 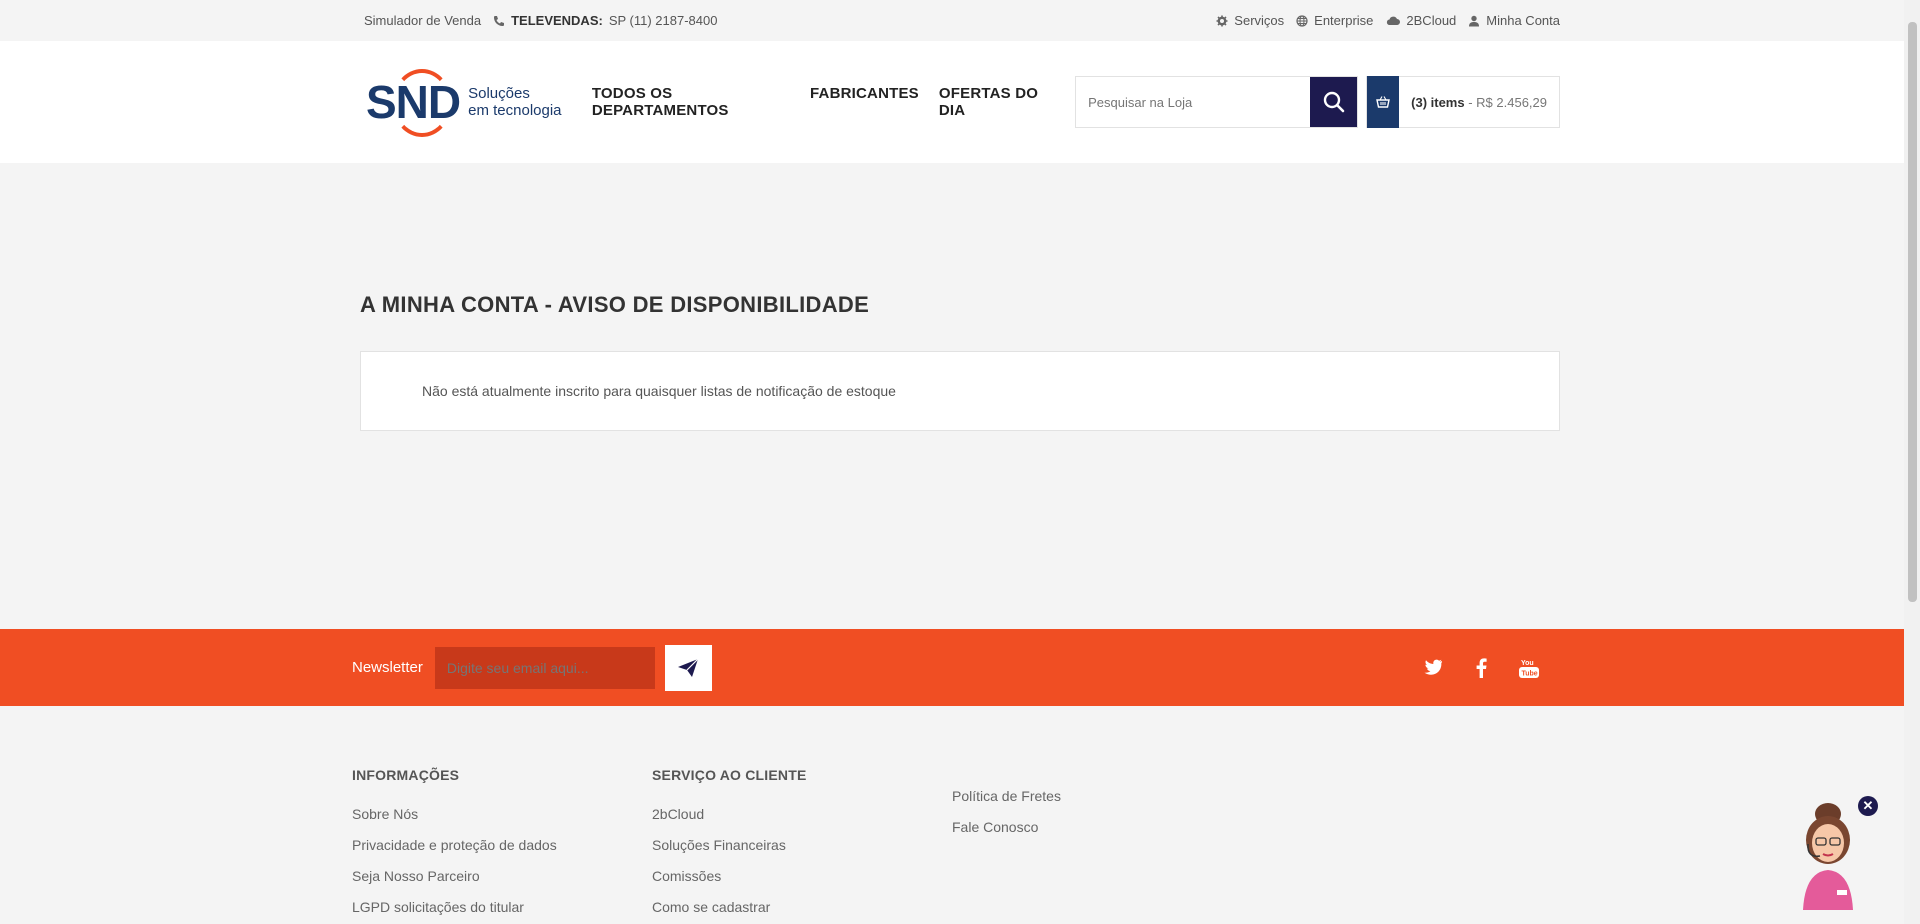 What do you see at coordinates (557, 20) in the screenshot?
I see `televendas-label: TELEVENDAS:` at bounding box center [557, 20].